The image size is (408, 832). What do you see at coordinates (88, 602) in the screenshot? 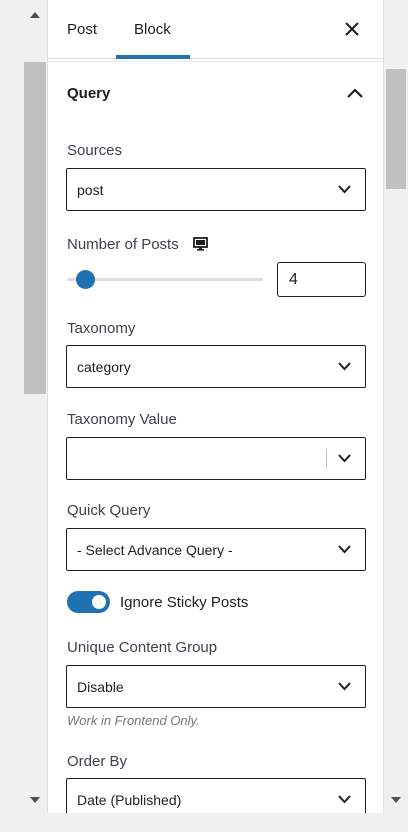
I see `ignore-sticky-toggle` at bounding box center [88, 602].